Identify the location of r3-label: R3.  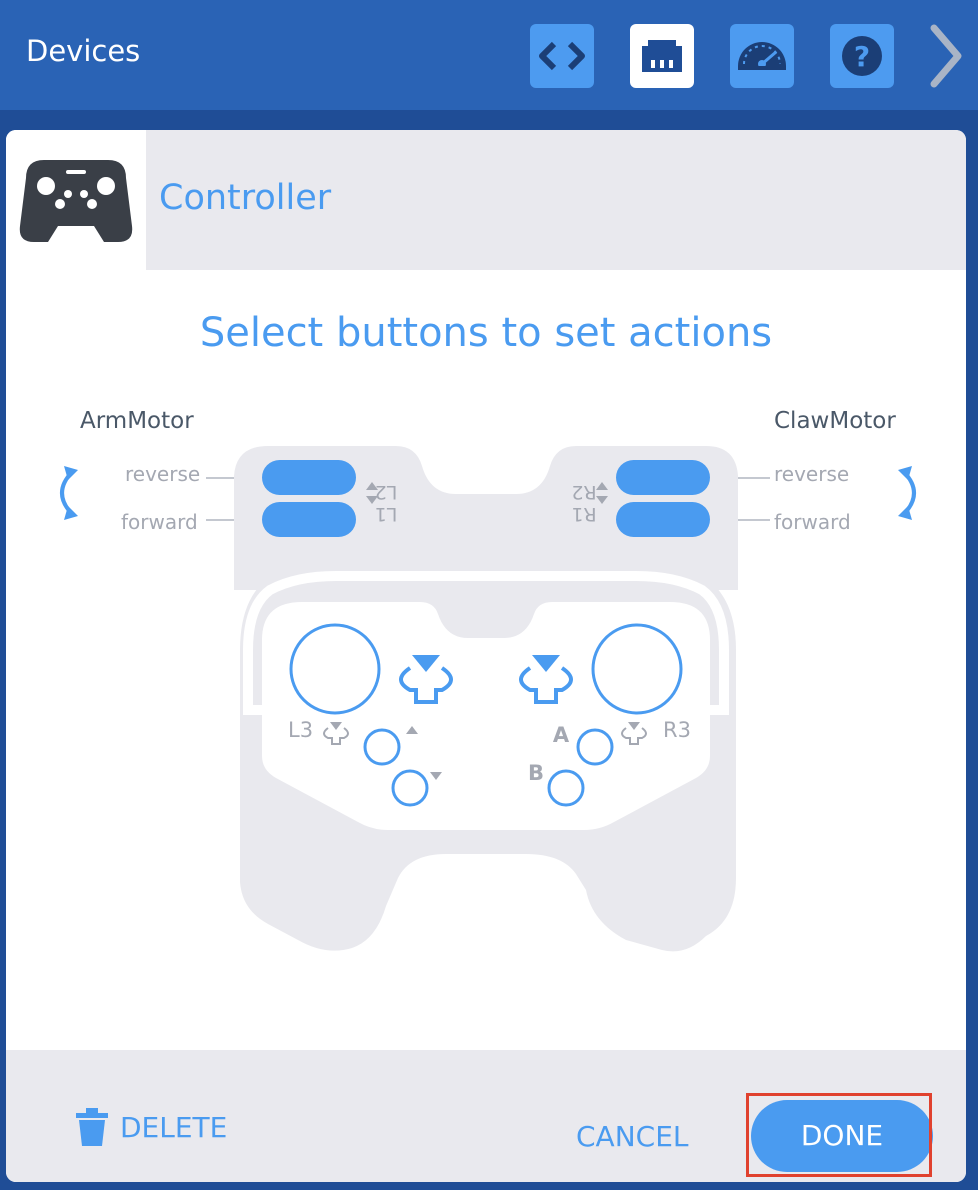
(677, 730).